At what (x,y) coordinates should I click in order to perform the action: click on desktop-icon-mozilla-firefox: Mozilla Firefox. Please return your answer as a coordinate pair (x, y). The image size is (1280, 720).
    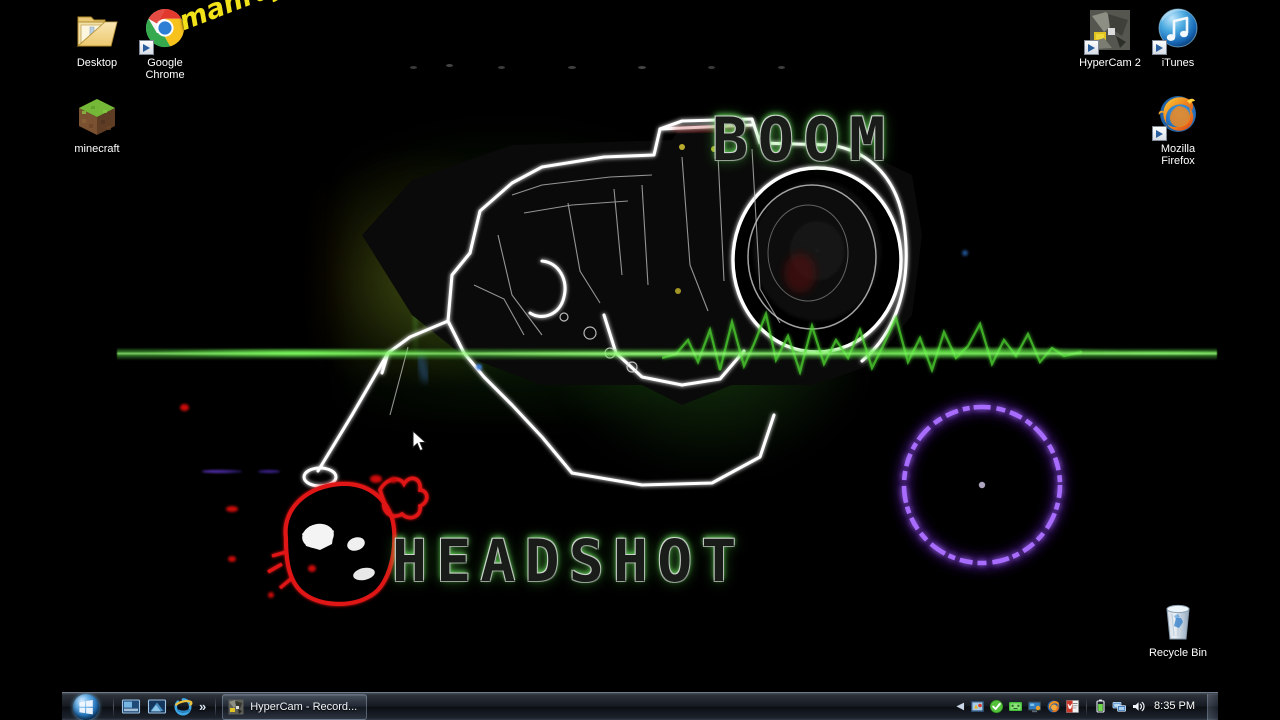
    Looking at the image, I should click on (1178, 129).